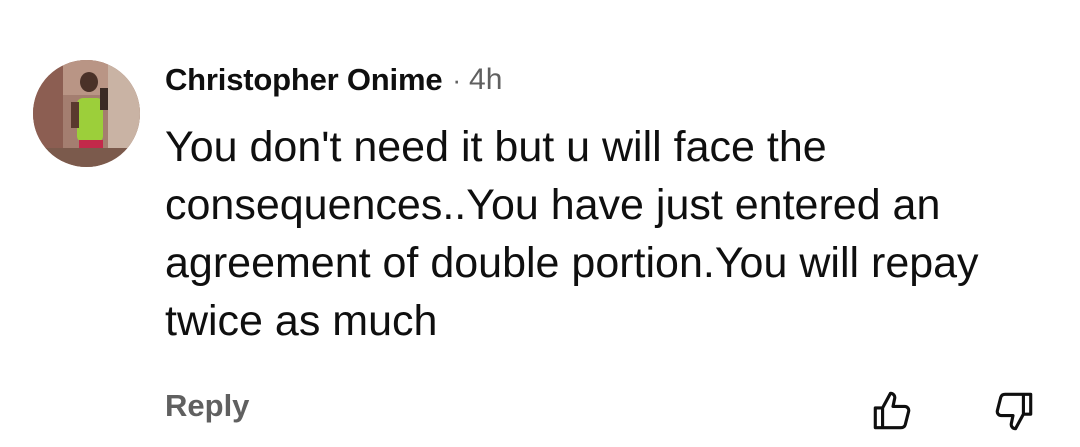 This screenshot has width=1080, height=447. I want to click on author-name: Christopher Onime, so click(304, 80).